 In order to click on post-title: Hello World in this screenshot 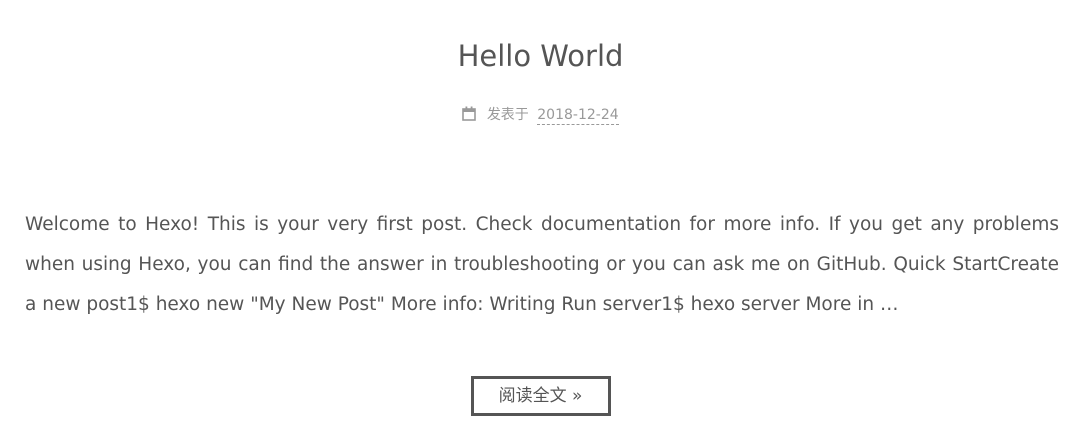, I will do `click(540, 56)`.